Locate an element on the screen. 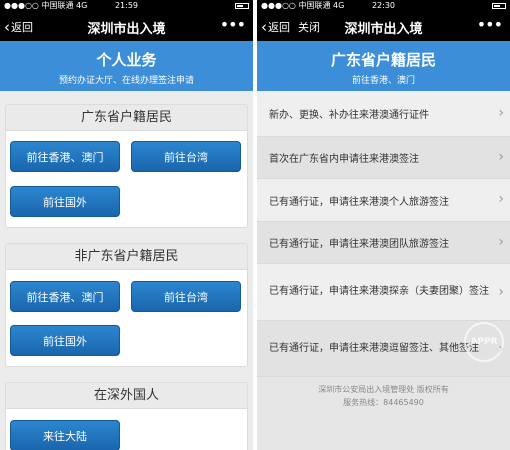 This screenshot has height=450, width=510. list-item: 已有通行证，申请往来港澳探亲（夫妻团聚）签注 › is located at coordinates (383, 292).